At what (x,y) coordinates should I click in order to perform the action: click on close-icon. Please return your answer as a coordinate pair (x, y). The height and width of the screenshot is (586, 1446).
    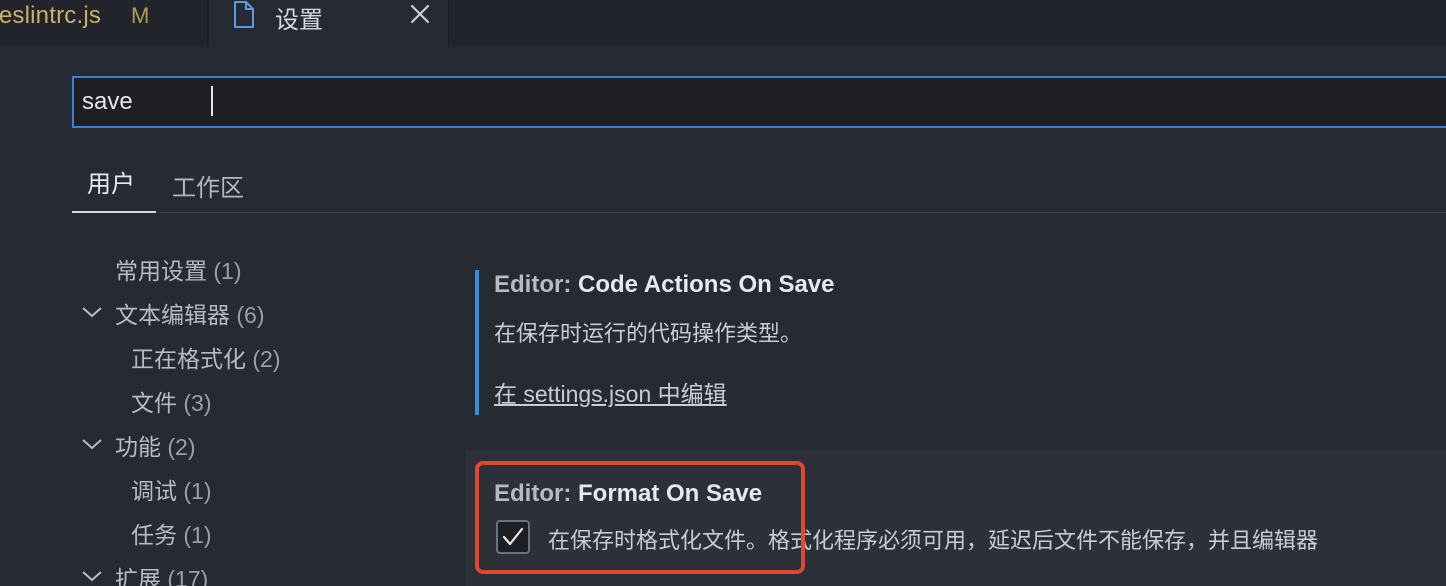
    Looking at the image, I should click on (420, 14).